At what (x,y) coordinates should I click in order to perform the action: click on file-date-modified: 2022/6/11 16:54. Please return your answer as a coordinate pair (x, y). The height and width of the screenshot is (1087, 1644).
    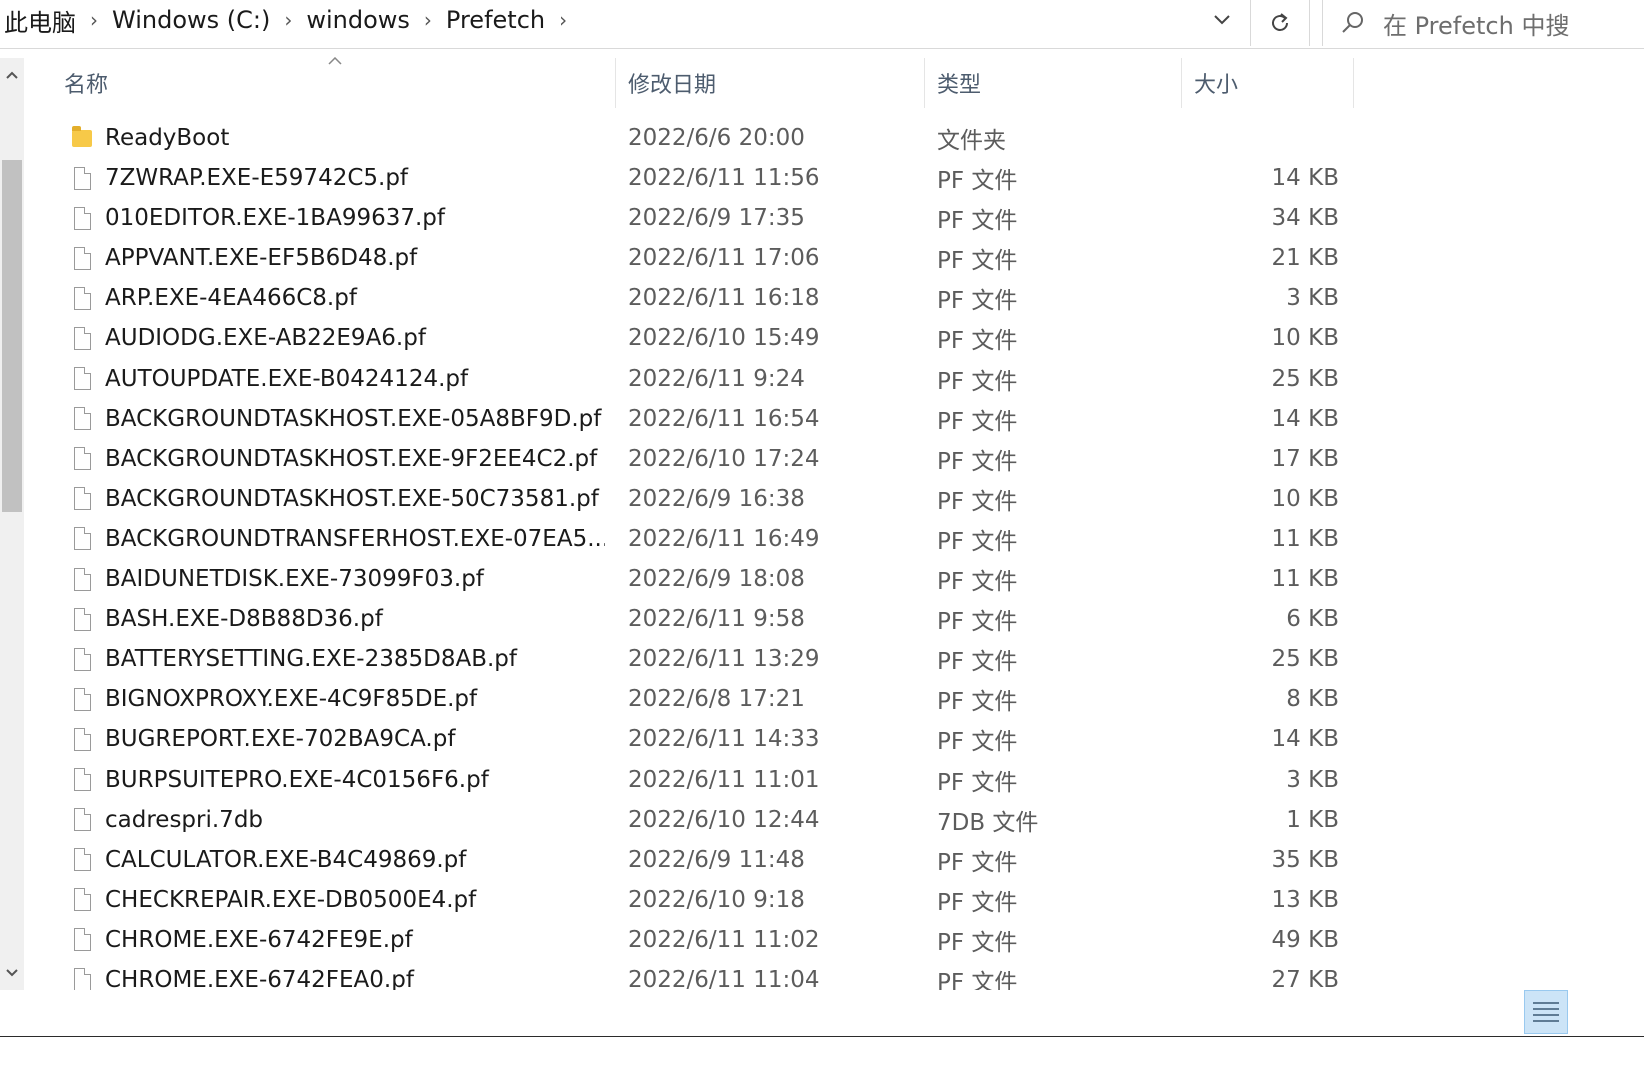
    Looking at the image, I should click on (724, 418).